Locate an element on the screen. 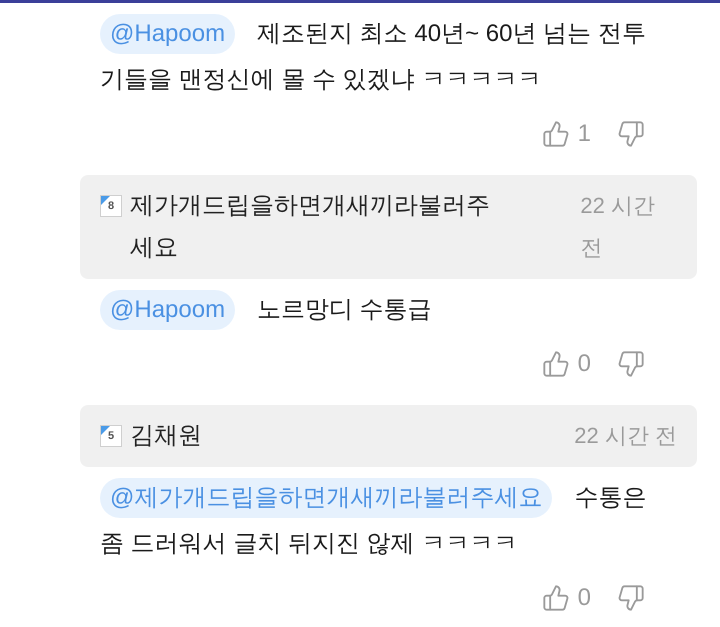 This screenshot has height=627, width=720. level-badge-icon: 8 is located at coordinates (111, 206).